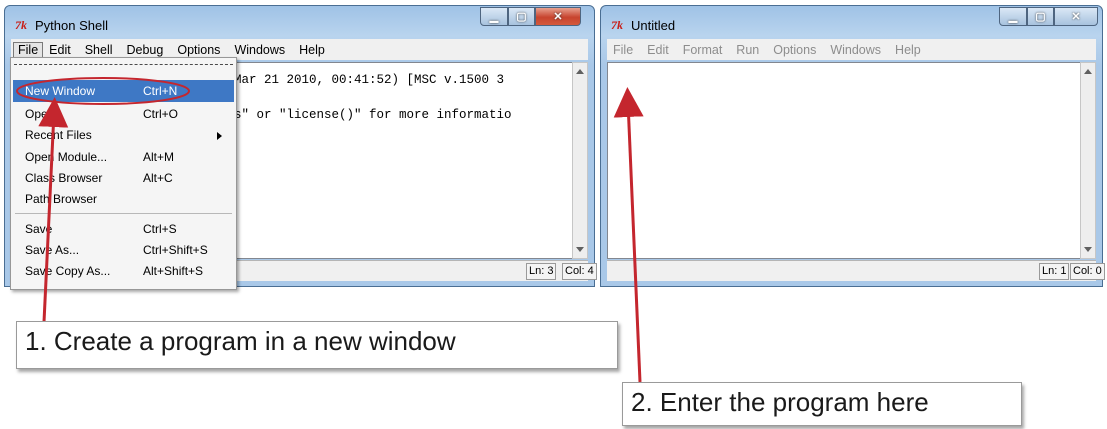  What do you see at coordinates (317, 345) in the screenshot?
I see `callout-create-program: 1. Create a program in a new window` at bounding box center [317, 345].